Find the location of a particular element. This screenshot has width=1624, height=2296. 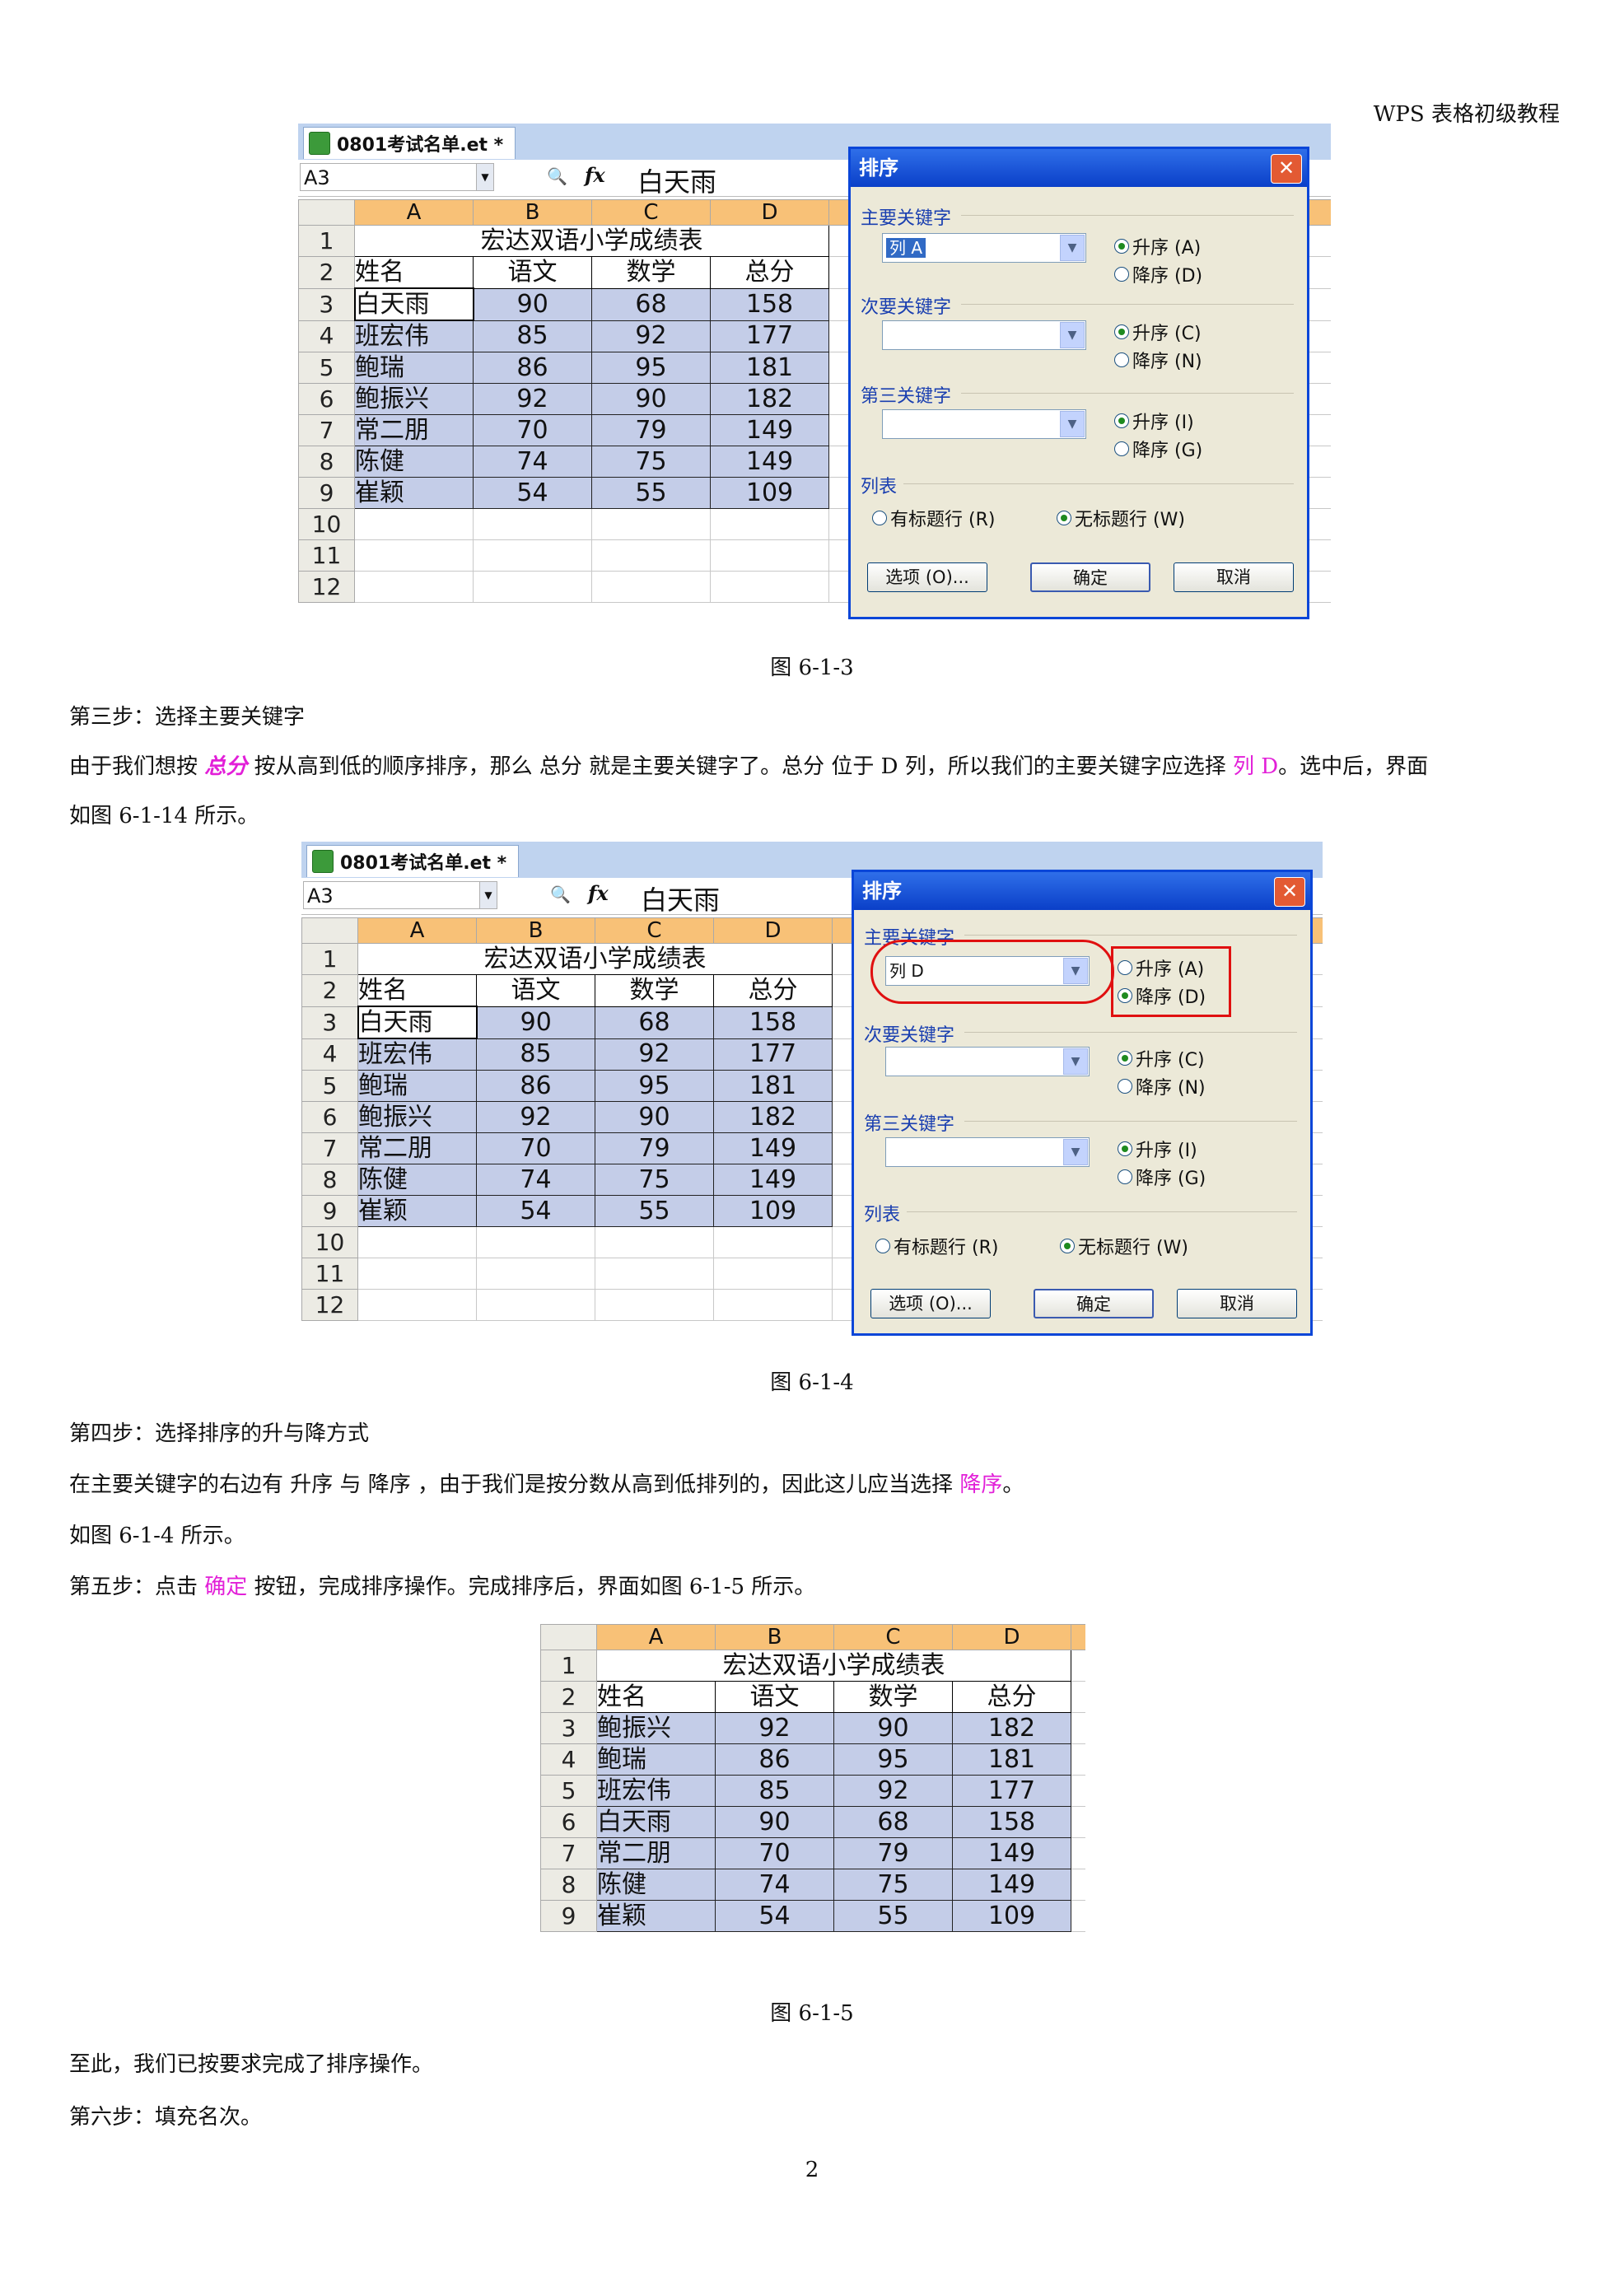

row-header: 5 is located at coordinates (568, 1791).